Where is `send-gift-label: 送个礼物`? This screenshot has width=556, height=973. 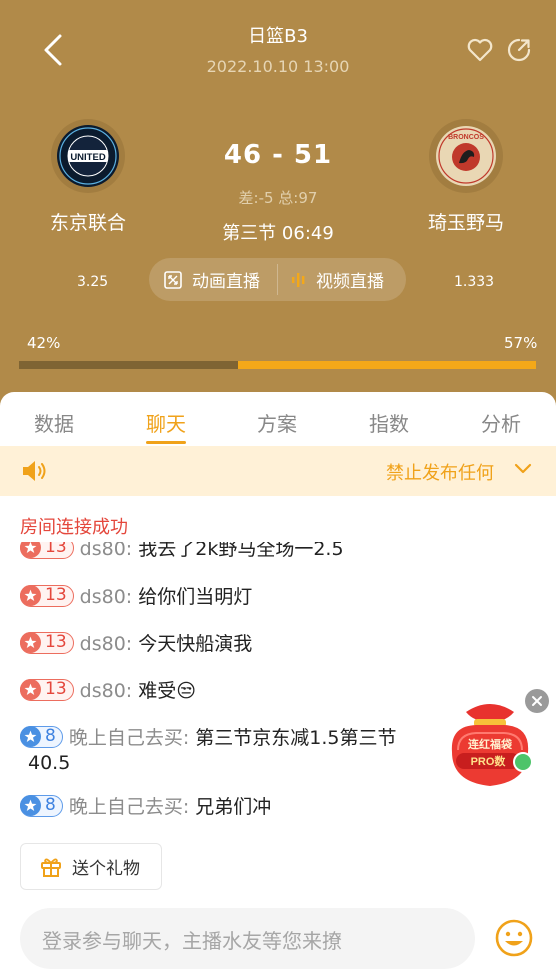
send-gift-label: 送个礼物 is located at coordinates (106, 869).